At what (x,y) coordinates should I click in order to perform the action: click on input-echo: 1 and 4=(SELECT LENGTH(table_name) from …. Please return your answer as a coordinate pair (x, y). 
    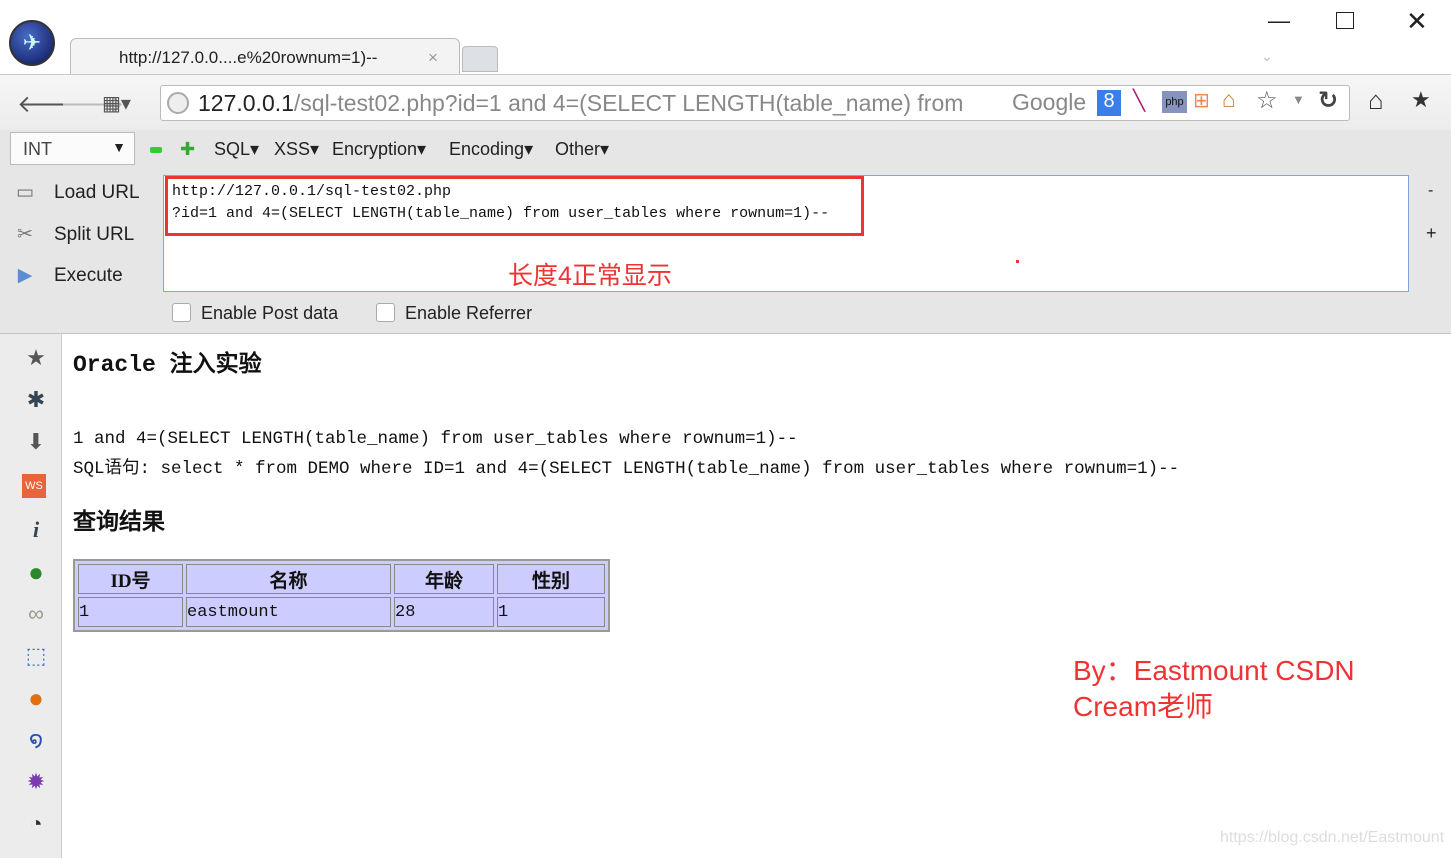
    Looking at the image, I should click on (435, 439).